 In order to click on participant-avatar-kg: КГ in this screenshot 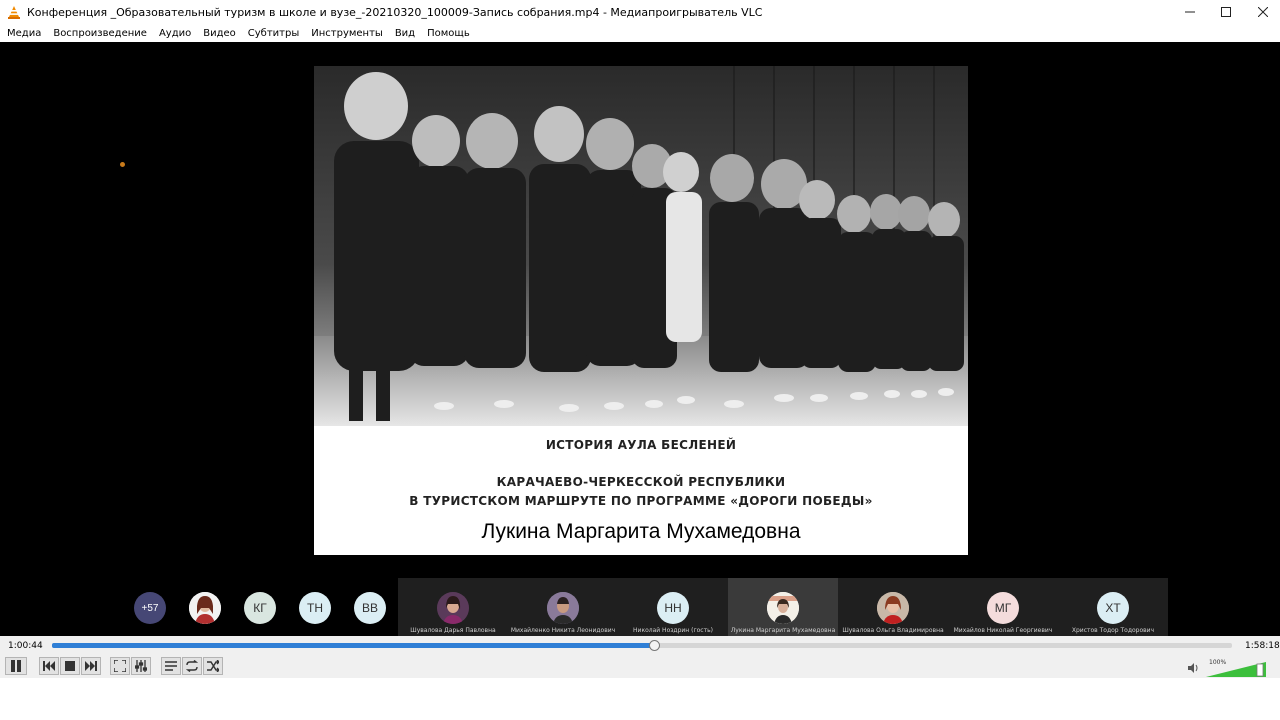, I will do `click(260, 608)`.